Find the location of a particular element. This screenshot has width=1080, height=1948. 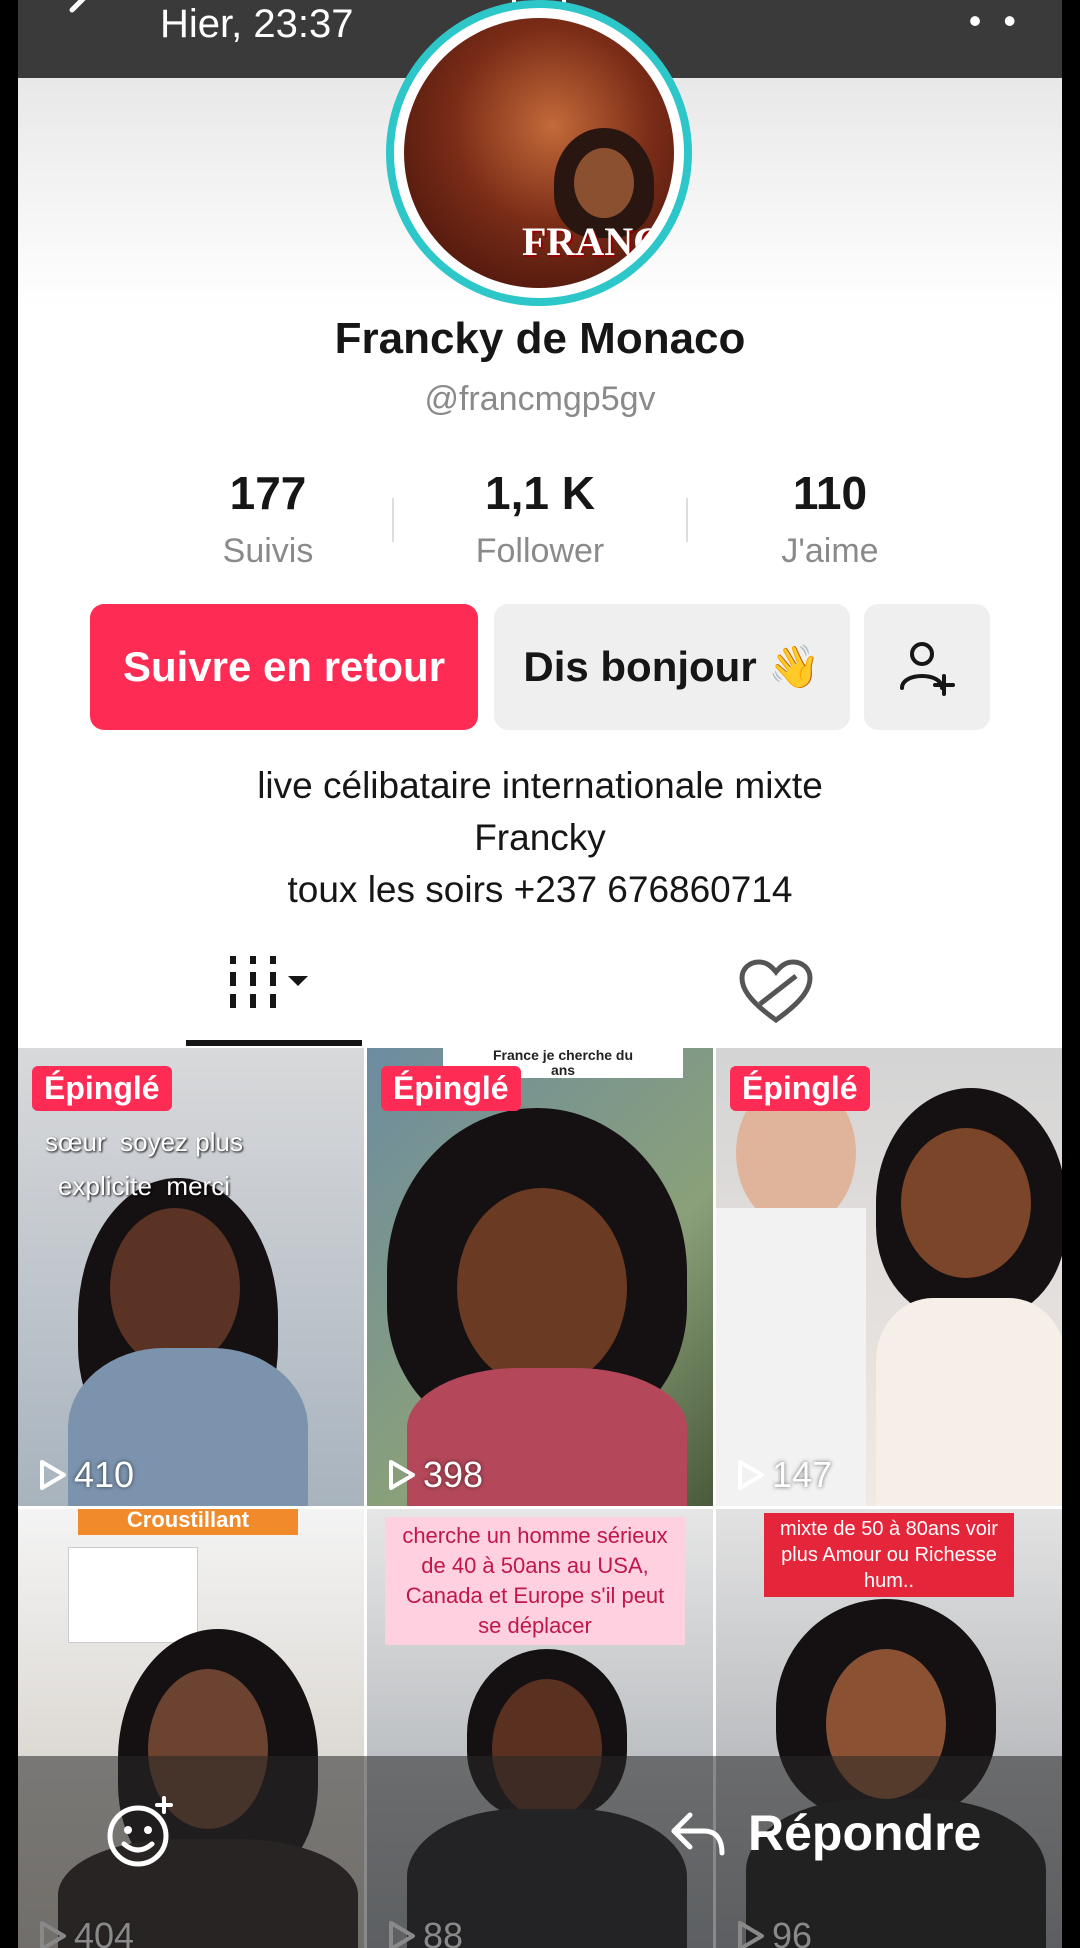

grid-icon is located at coordinates (269, 982).